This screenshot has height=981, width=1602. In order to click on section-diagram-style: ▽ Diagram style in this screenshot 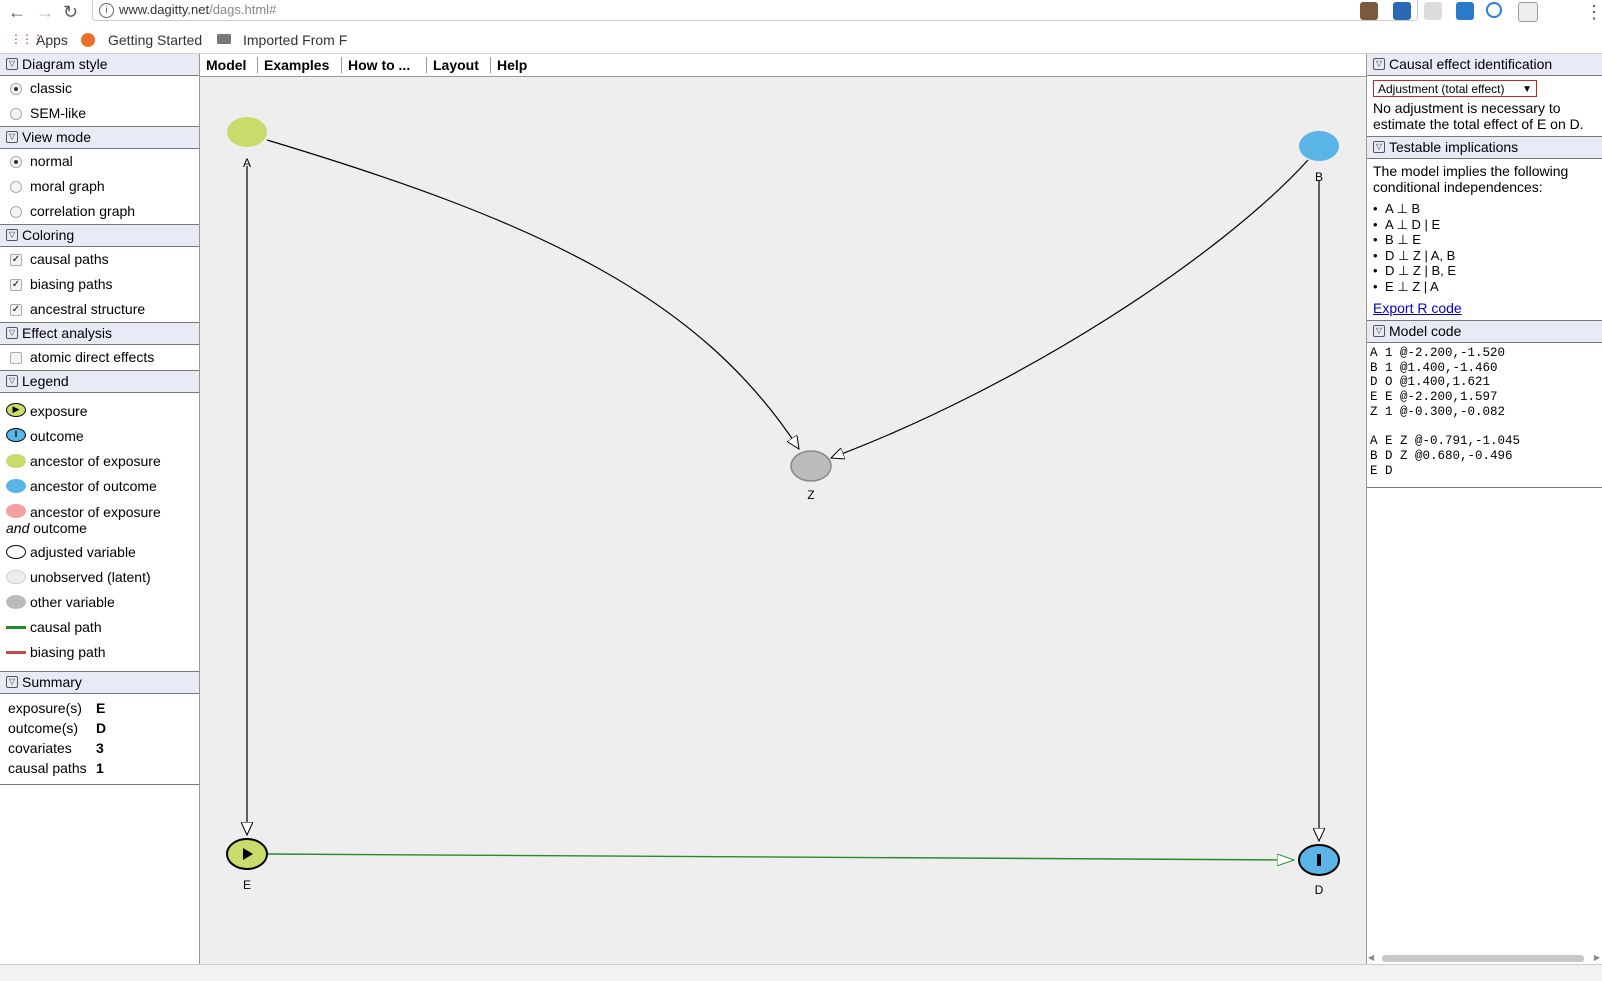, I will do `click(99, 65)`.